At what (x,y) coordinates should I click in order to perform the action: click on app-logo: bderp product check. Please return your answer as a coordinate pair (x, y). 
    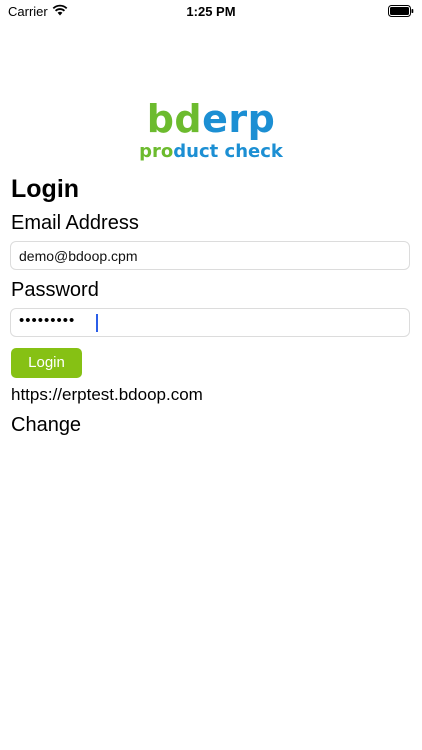
    Looking at the image, I should click on (211, 130).